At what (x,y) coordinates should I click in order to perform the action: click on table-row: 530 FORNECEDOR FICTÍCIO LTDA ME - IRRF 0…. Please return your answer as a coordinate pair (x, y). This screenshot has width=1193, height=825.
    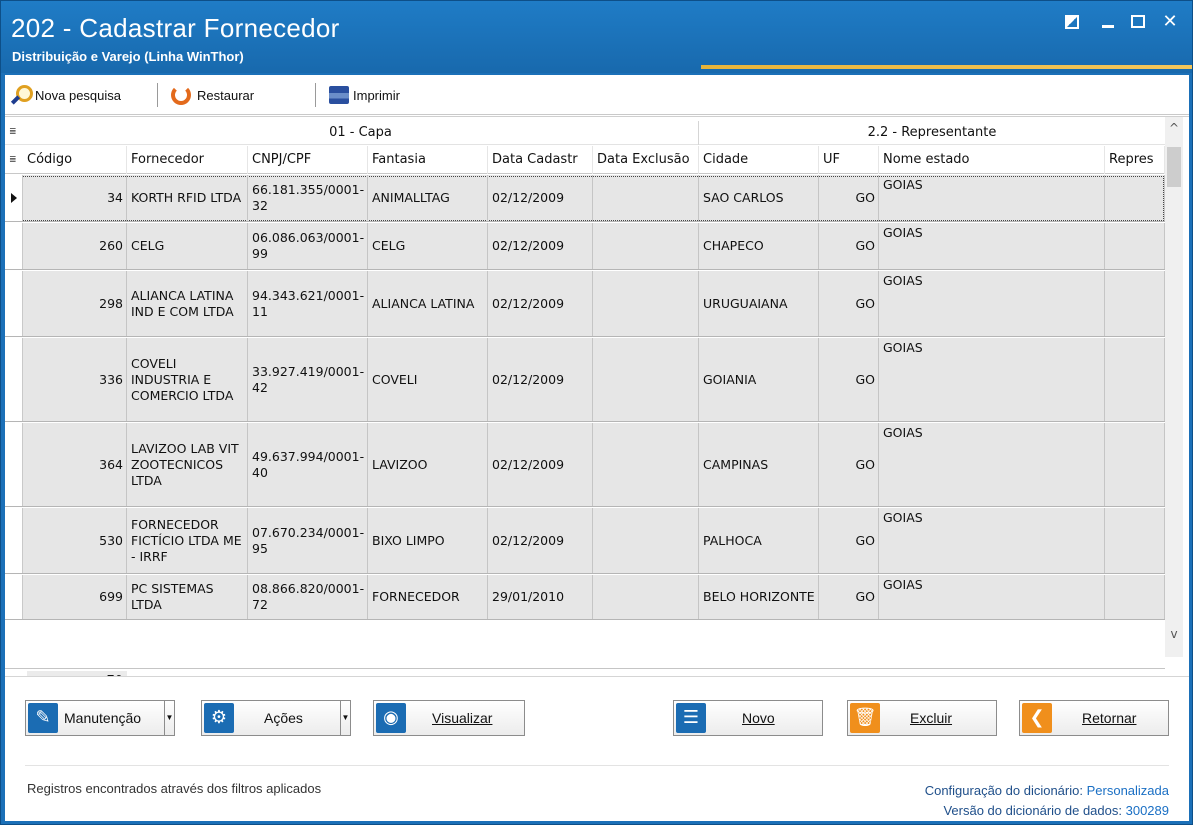
    Looking at the image, I should click on (585, 541).